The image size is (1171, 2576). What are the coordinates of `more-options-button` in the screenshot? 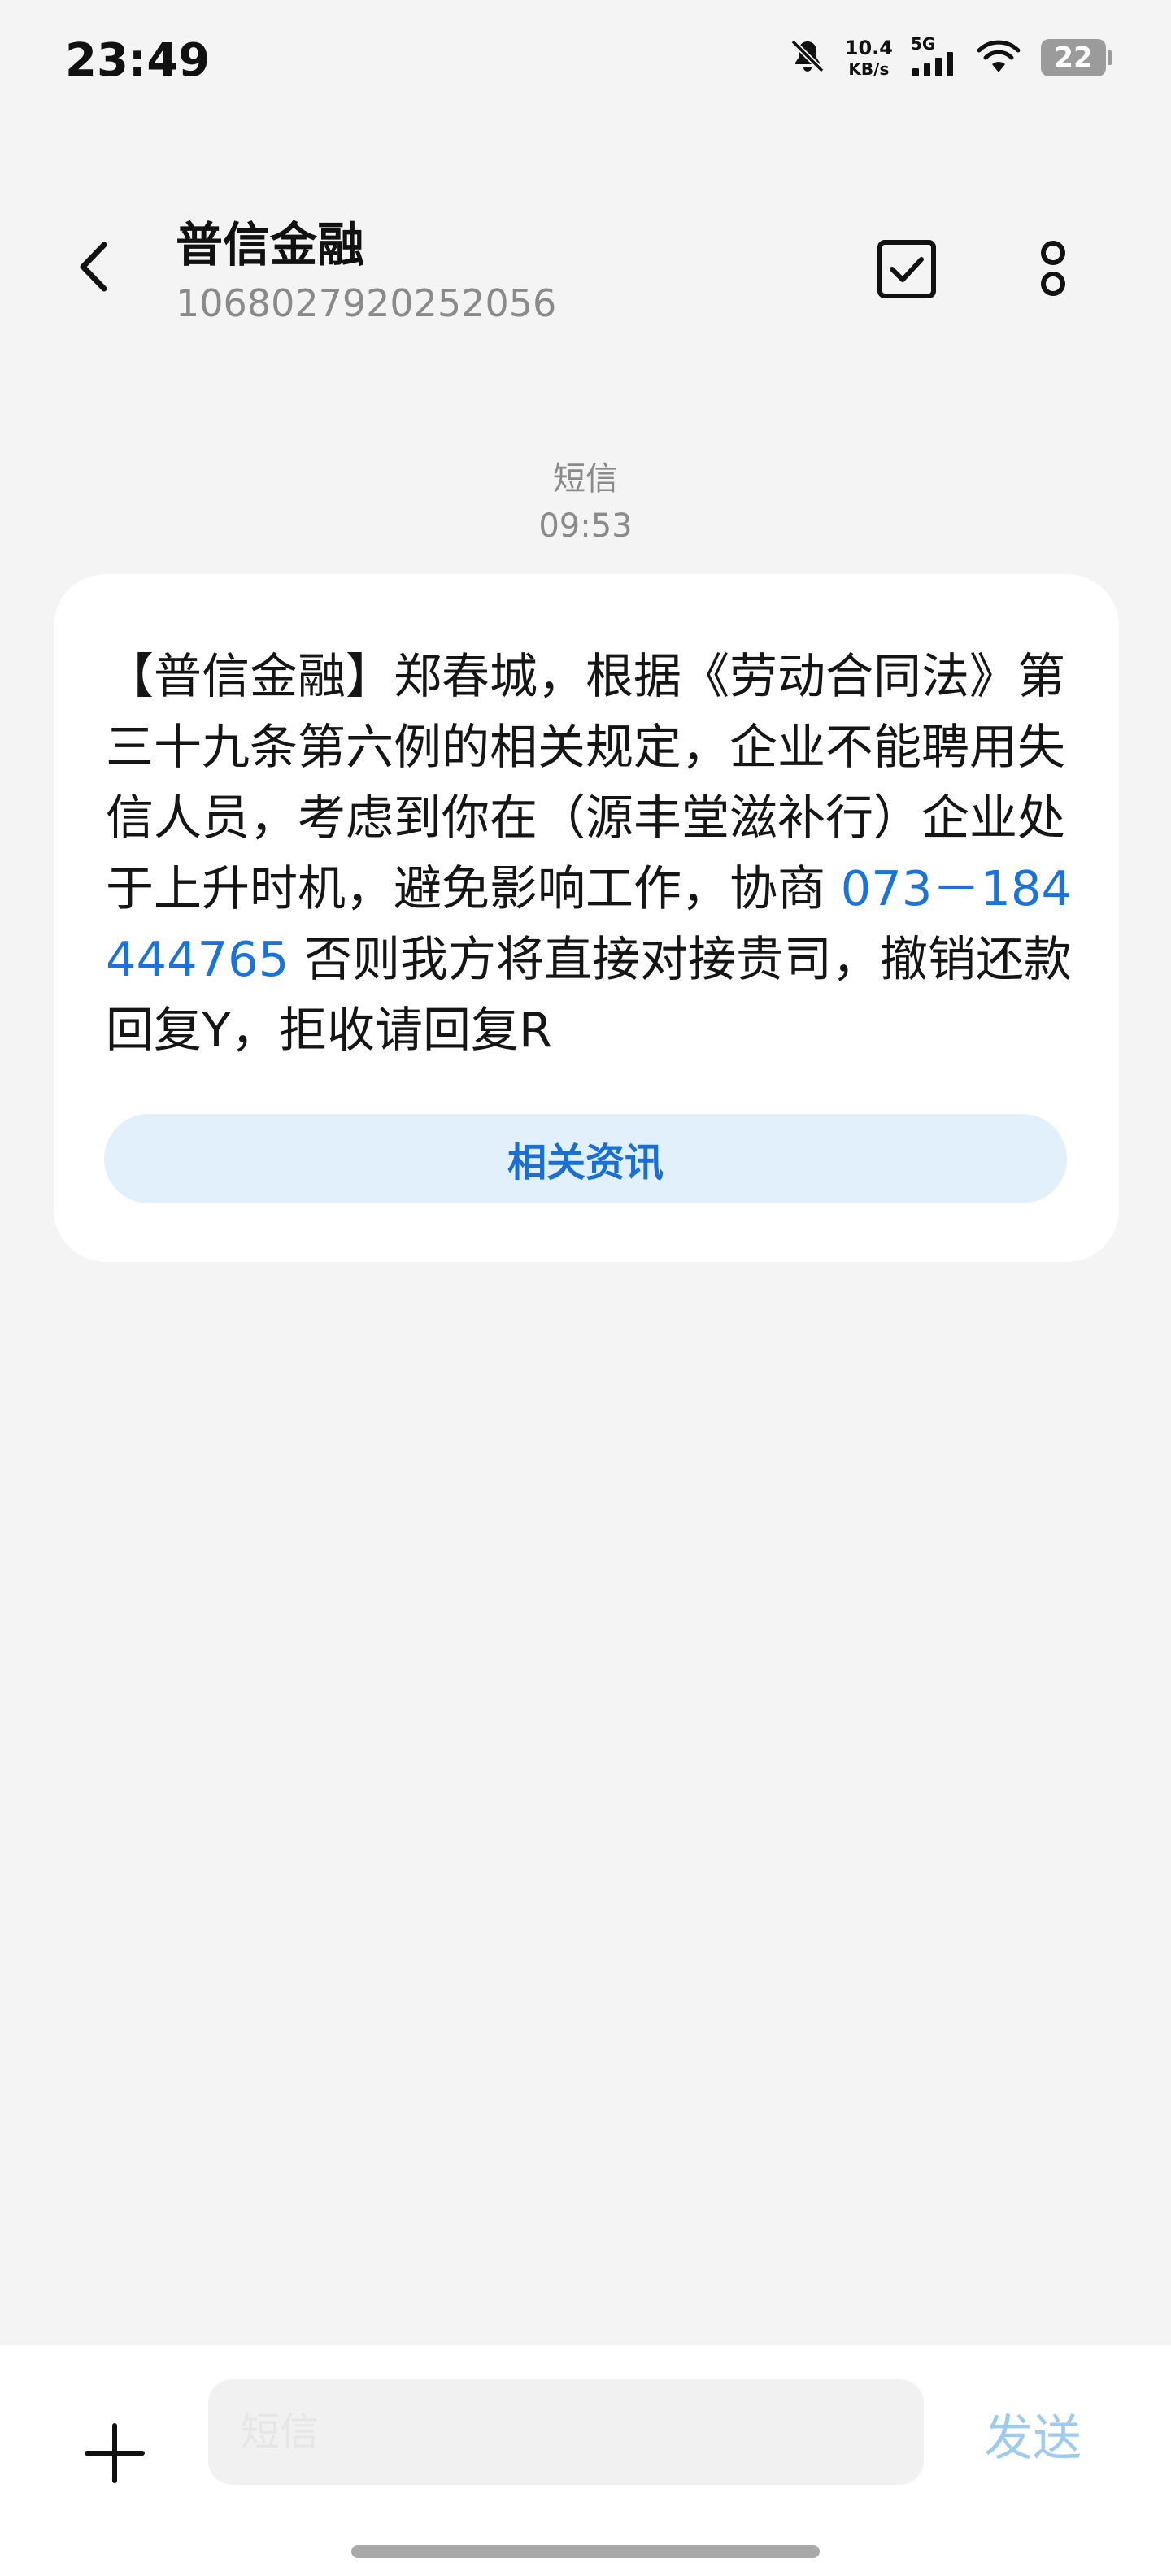 It's located at (1053, 271).